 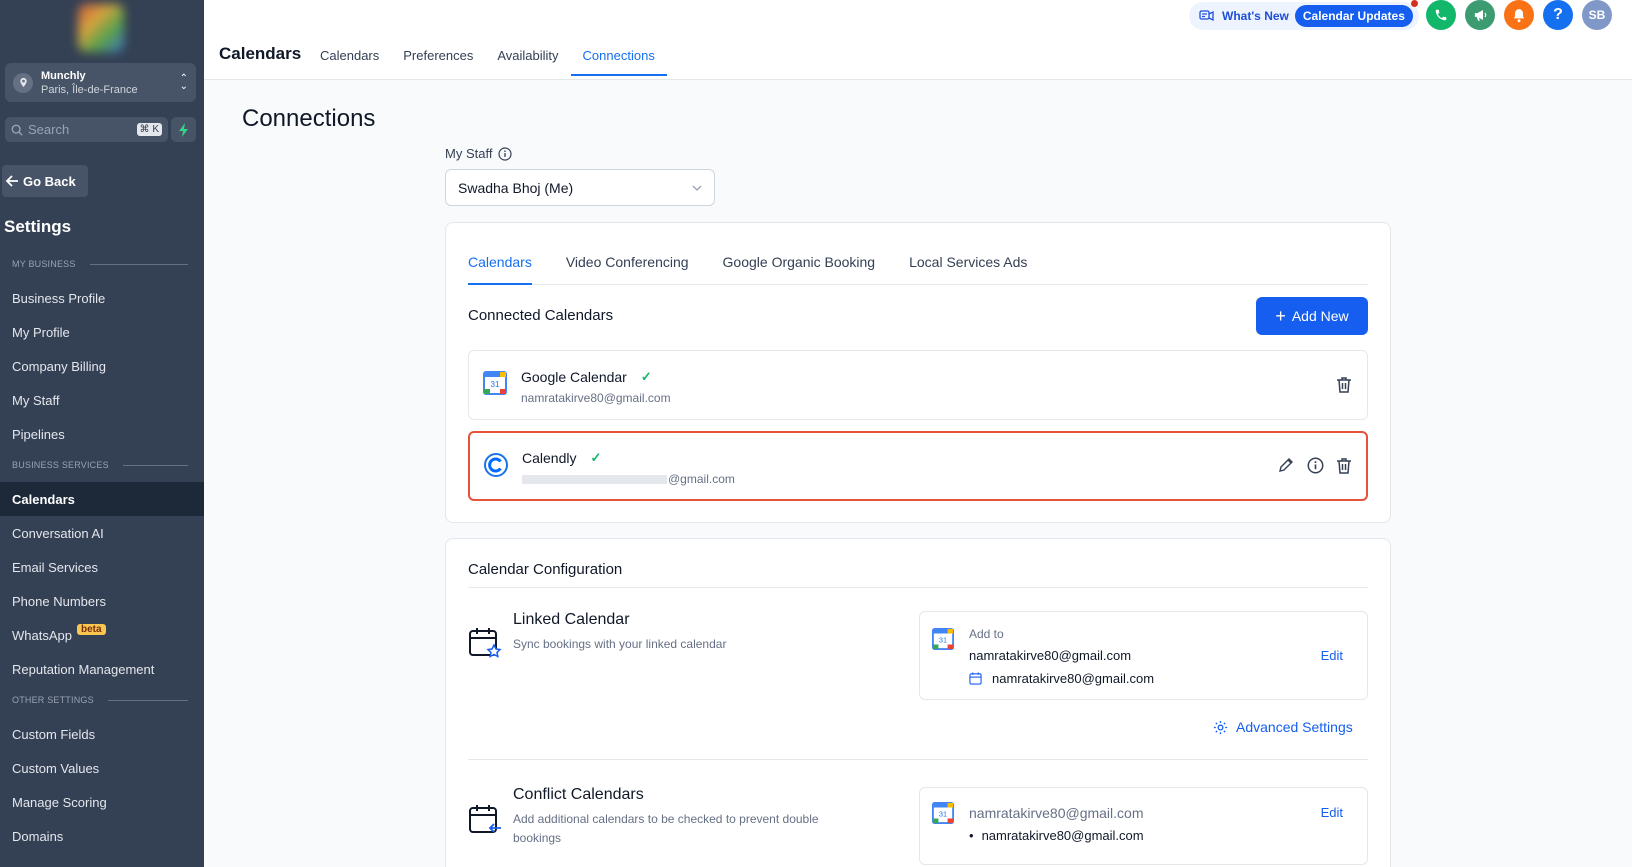 What do you see at coordinates (45, 181) in the screenshot?
I see `go-back-button: Go Back` at bounding box center [45, 181].